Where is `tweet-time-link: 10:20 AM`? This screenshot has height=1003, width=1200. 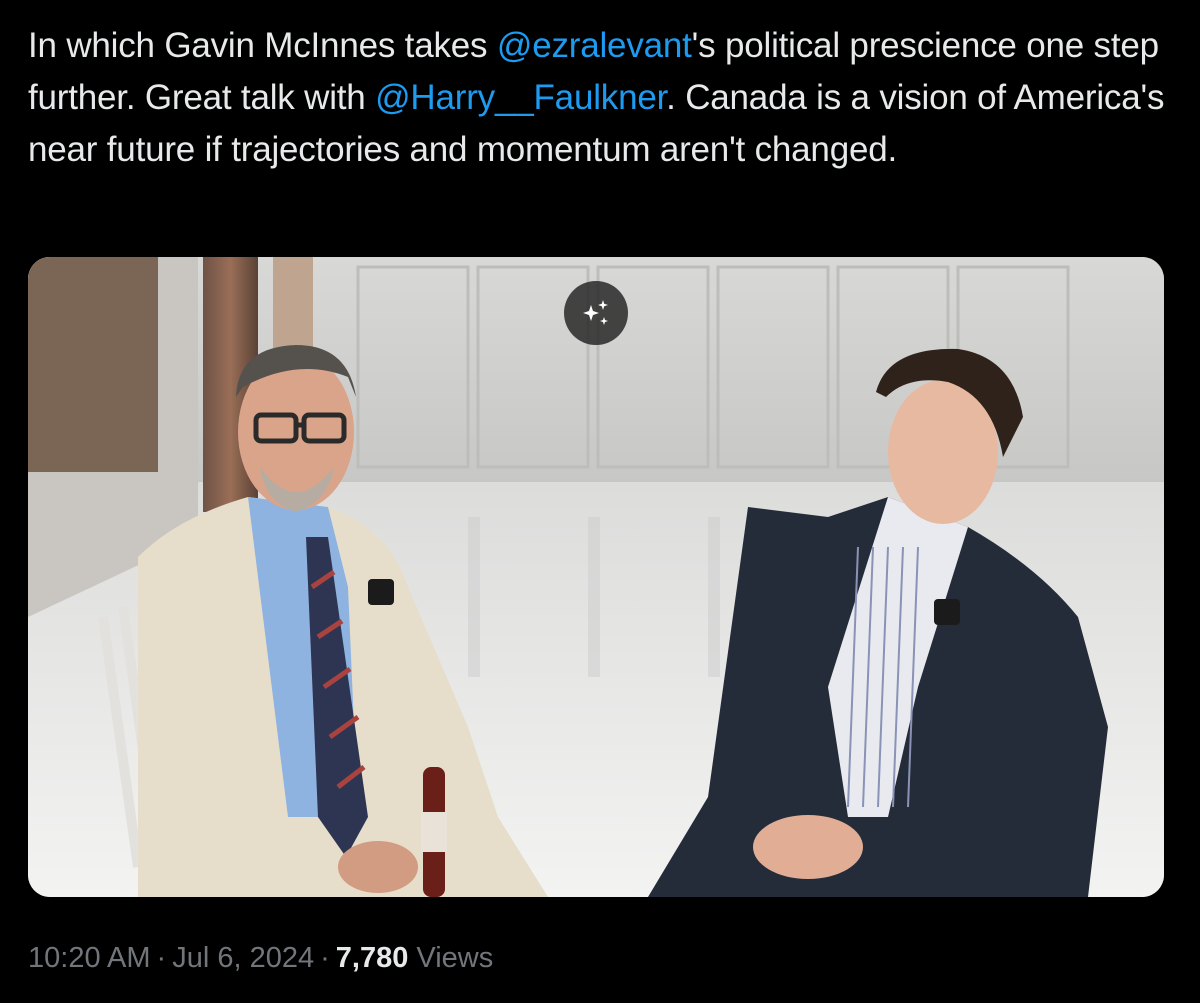
tweet-time-link: 10:20 AM is located at coordinates (89, 958).